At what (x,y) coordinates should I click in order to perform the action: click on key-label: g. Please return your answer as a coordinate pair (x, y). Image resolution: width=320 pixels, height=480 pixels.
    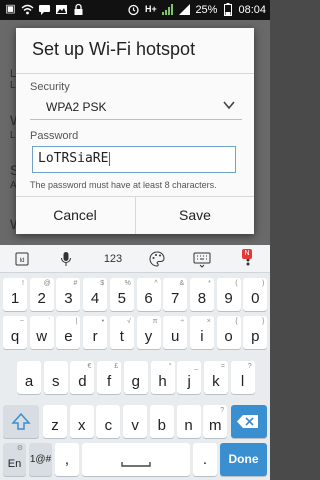
    Looking at the image, I should click on (135, 381).